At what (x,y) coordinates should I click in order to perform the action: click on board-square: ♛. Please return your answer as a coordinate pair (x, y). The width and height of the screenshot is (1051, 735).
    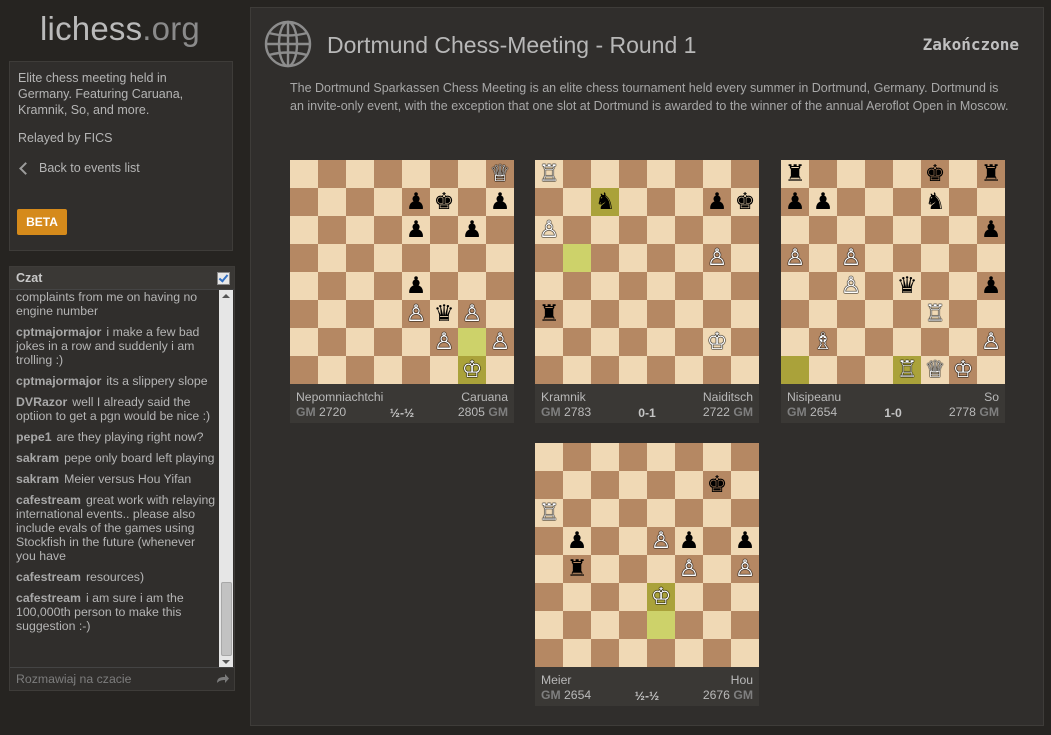
    Looking at the image, I should click on (444, 314).